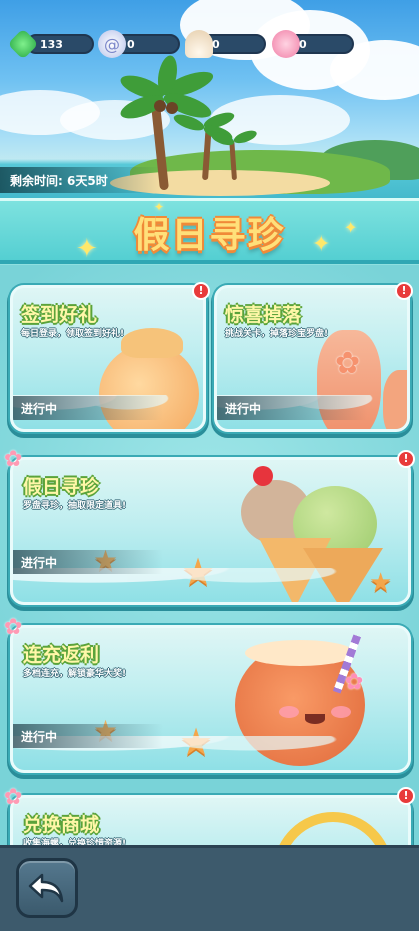 This screenshot has height=931, width=419. Describe the element at coordinates (303, 44) in the screenshot. I see `pink-shell-count: 0` at that location.